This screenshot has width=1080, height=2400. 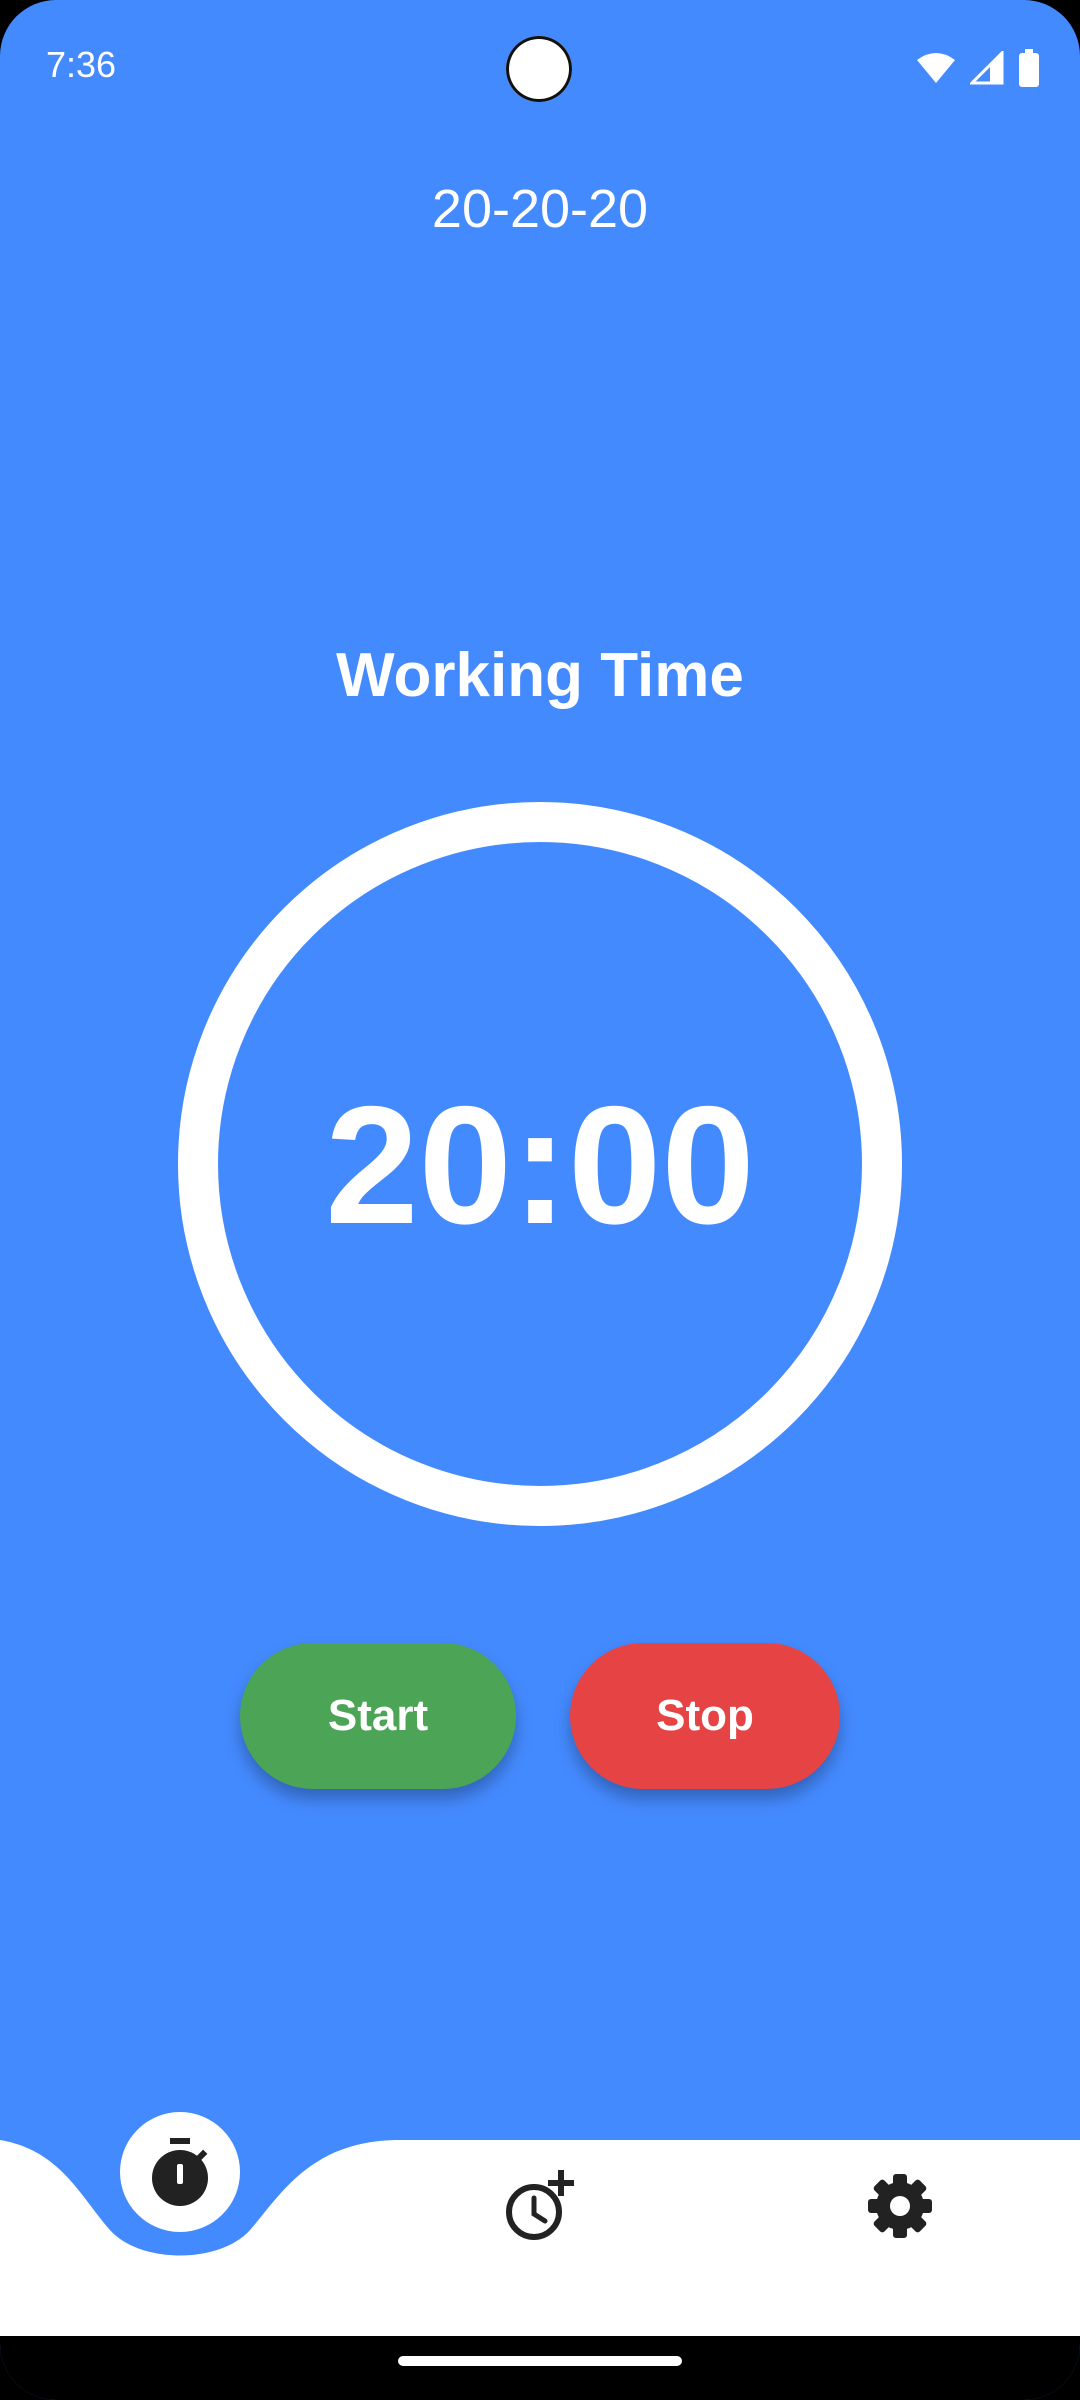 I want to click on gear-icon, so click(x=900, y=2206).